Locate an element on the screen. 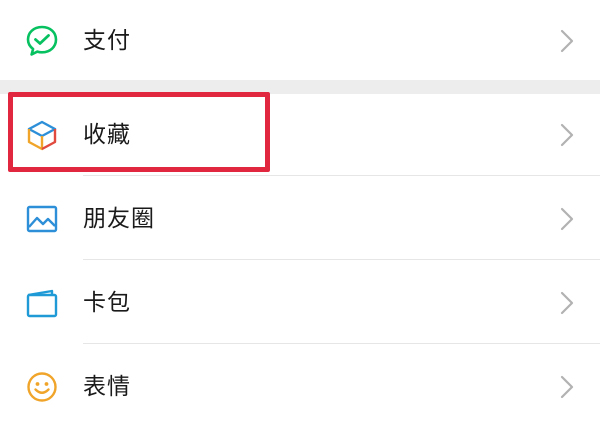  highlight-box is located at coordinates (139, 132).